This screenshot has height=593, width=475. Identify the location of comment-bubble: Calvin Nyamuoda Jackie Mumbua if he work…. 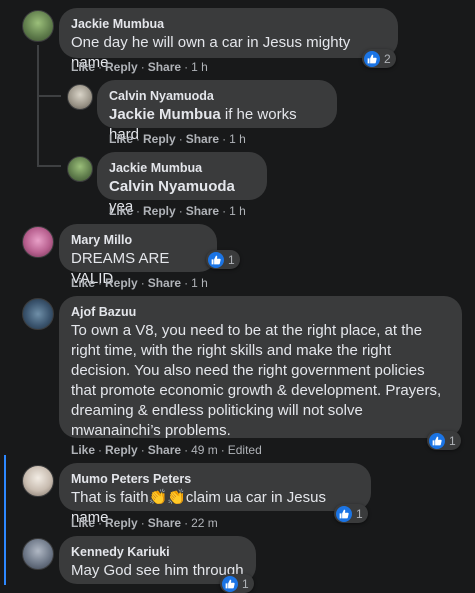
(217, 111).